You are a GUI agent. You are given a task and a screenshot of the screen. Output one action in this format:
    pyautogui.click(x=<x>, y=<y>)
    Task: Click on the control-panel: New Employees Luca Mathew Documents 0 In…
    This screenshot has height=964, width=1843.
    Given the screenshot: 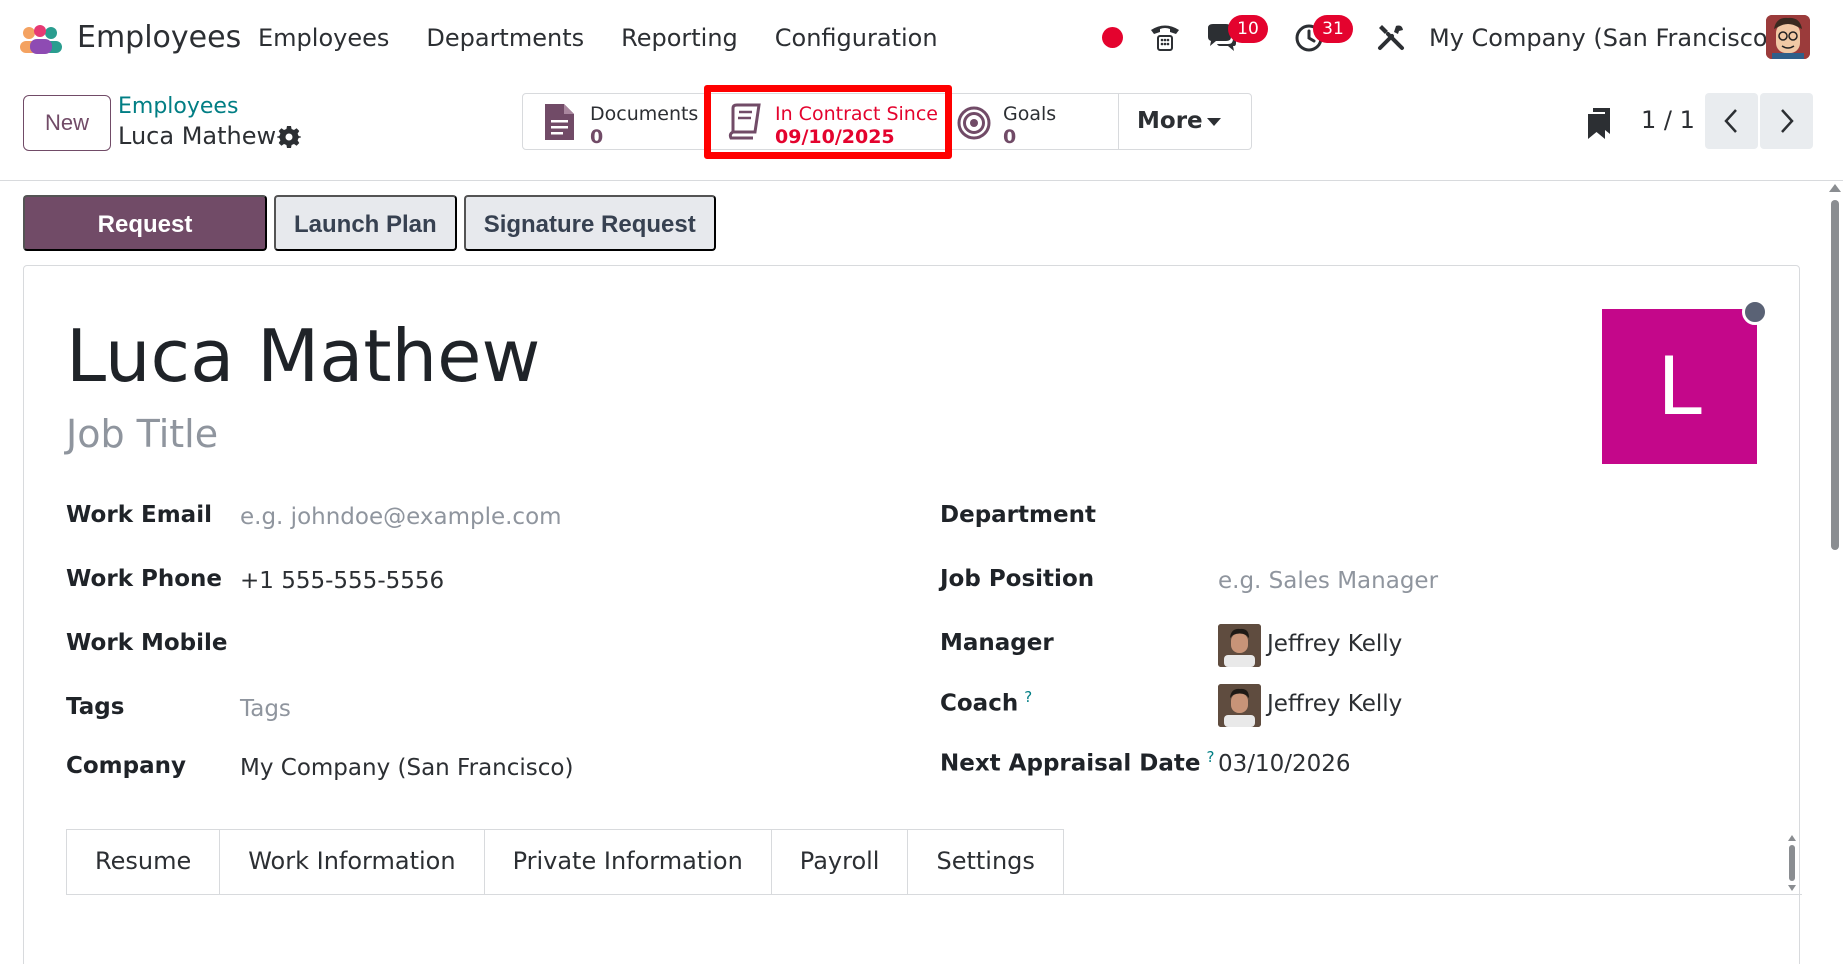 What is the action you would take?
    pyautogui.click(x=921, y=130)
    